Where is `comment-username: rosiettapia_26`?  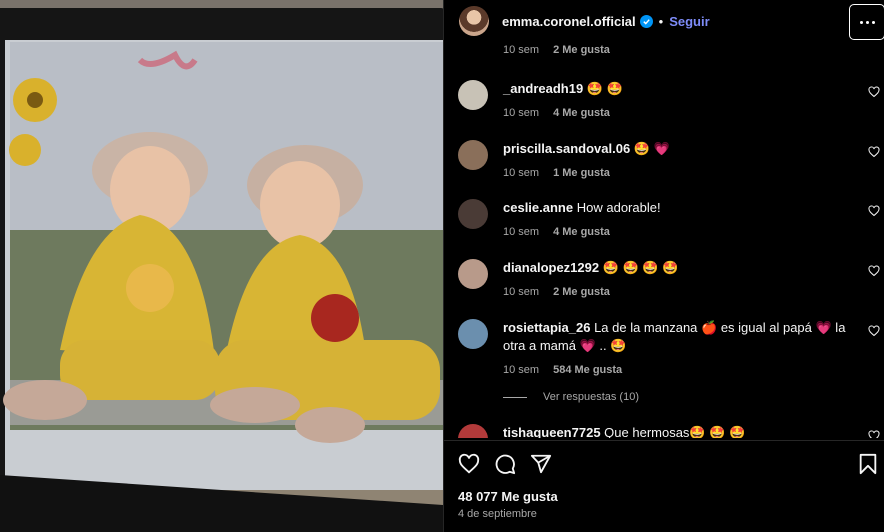
comment-username: rosiettapia_26 is located at coordinates (546, 327).